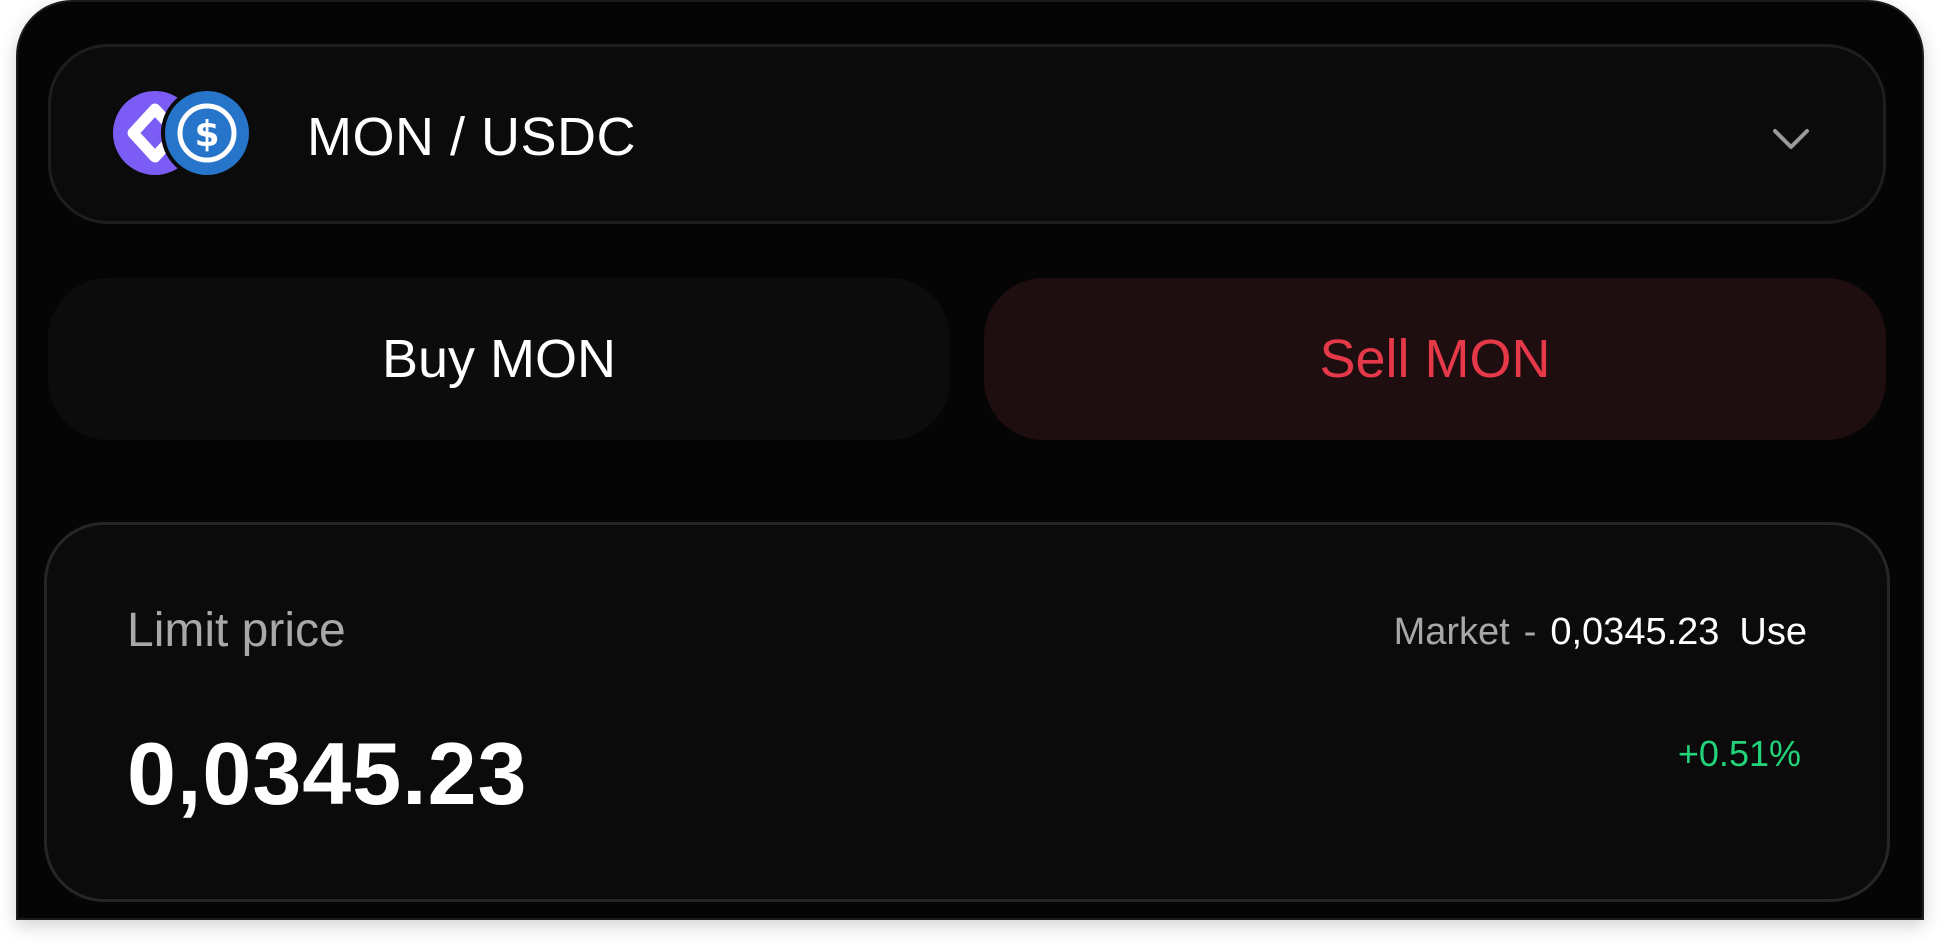 Image resolution: width=1940 pixels, height=952 pixels. I want to click on limit-price-label: Limit price, so click(236, 630).